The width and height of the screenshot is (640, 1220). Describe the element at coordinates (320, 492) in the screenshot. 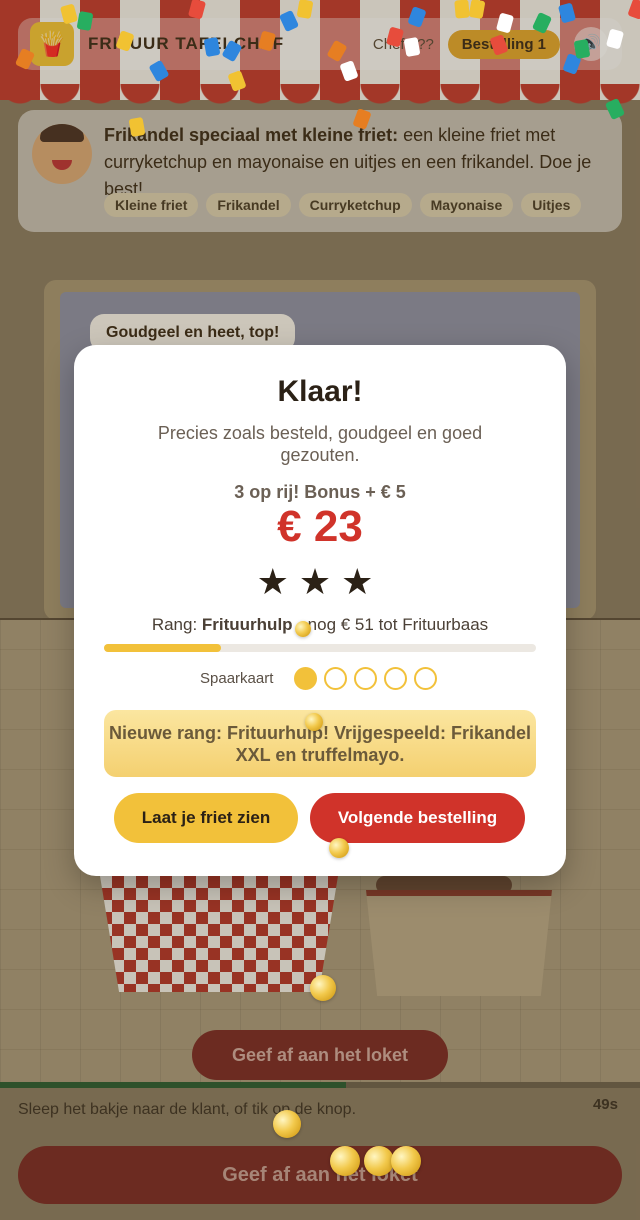

I see `bonus-text: 3 op rij! Bonus + € 5` at that location.